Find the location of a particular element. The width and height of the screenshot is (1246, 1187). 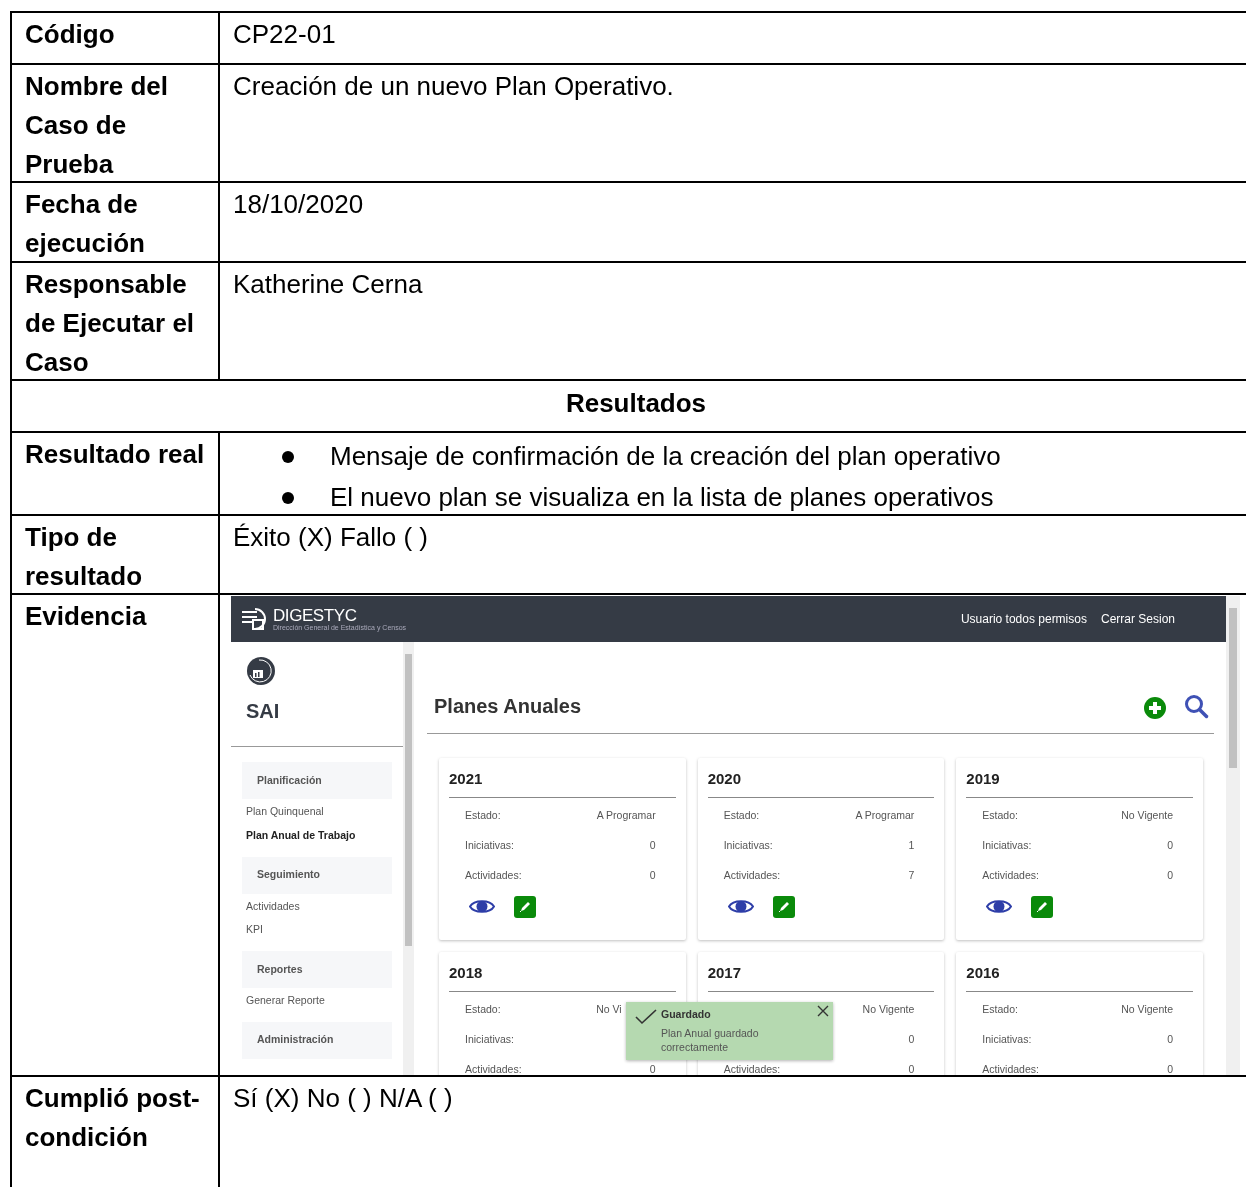

toast-title: Guardado is located at coordinates (686, 1014).